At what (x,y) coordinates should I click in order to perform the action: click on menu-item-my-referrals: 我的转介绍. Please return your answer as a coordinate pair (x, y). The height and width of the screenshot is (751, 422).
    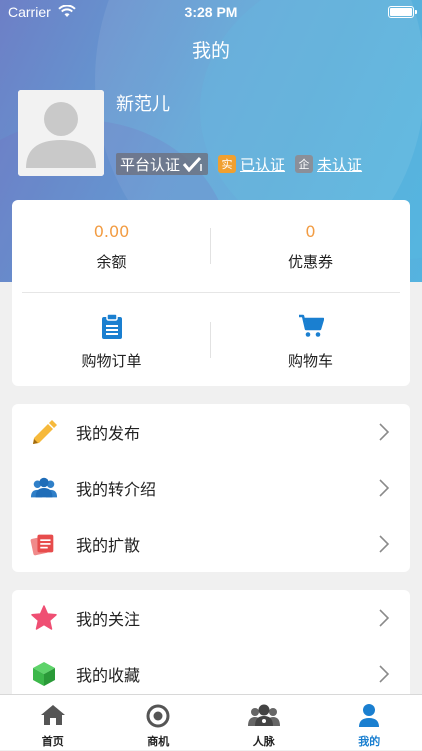
    Looking at the image, I should click on (211, 488).